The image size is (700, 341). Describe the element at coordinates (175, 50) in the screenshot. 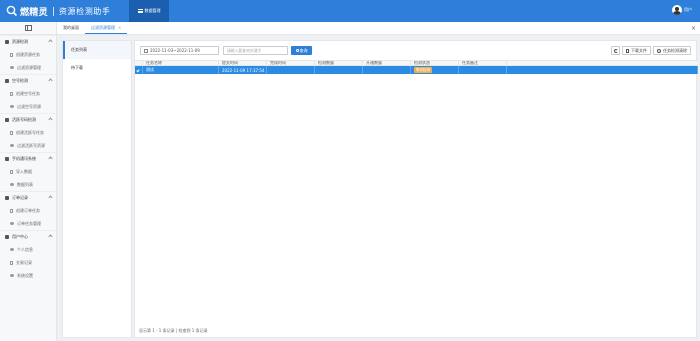

I see `date-range-value: 2022-11-03~2022-11-09` at that location.